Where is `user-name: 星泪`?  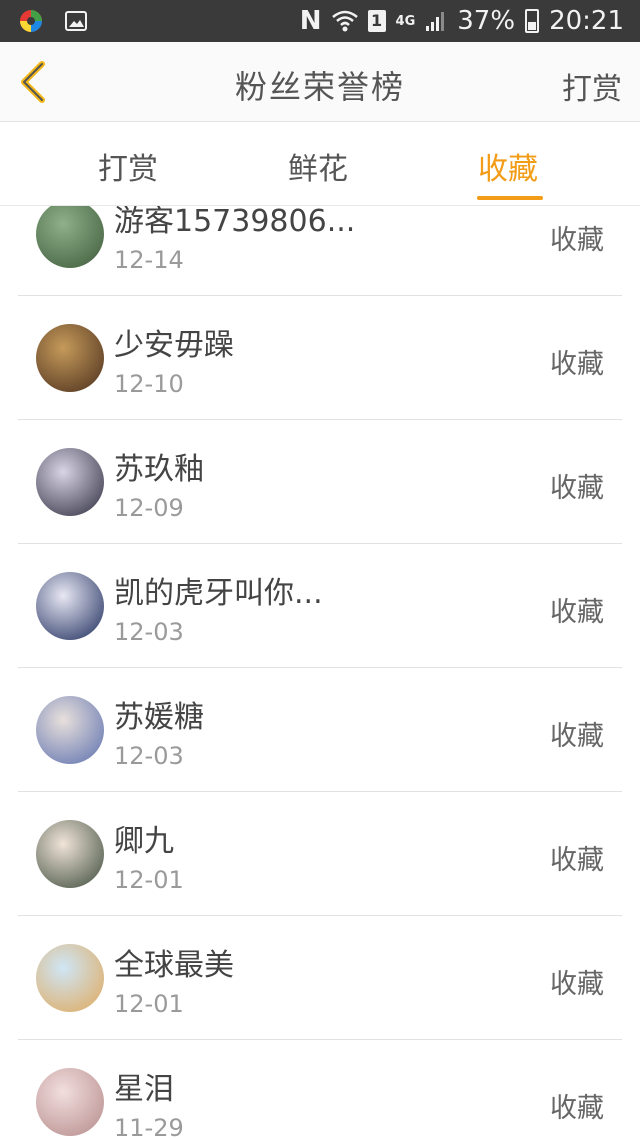
user-name: 星泪 is located at coordinates (144, 1089).